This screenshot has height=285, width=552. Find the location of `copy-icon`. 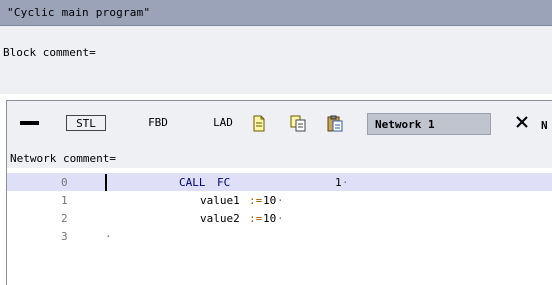

copy-icon is located at coordinates (298, 123).